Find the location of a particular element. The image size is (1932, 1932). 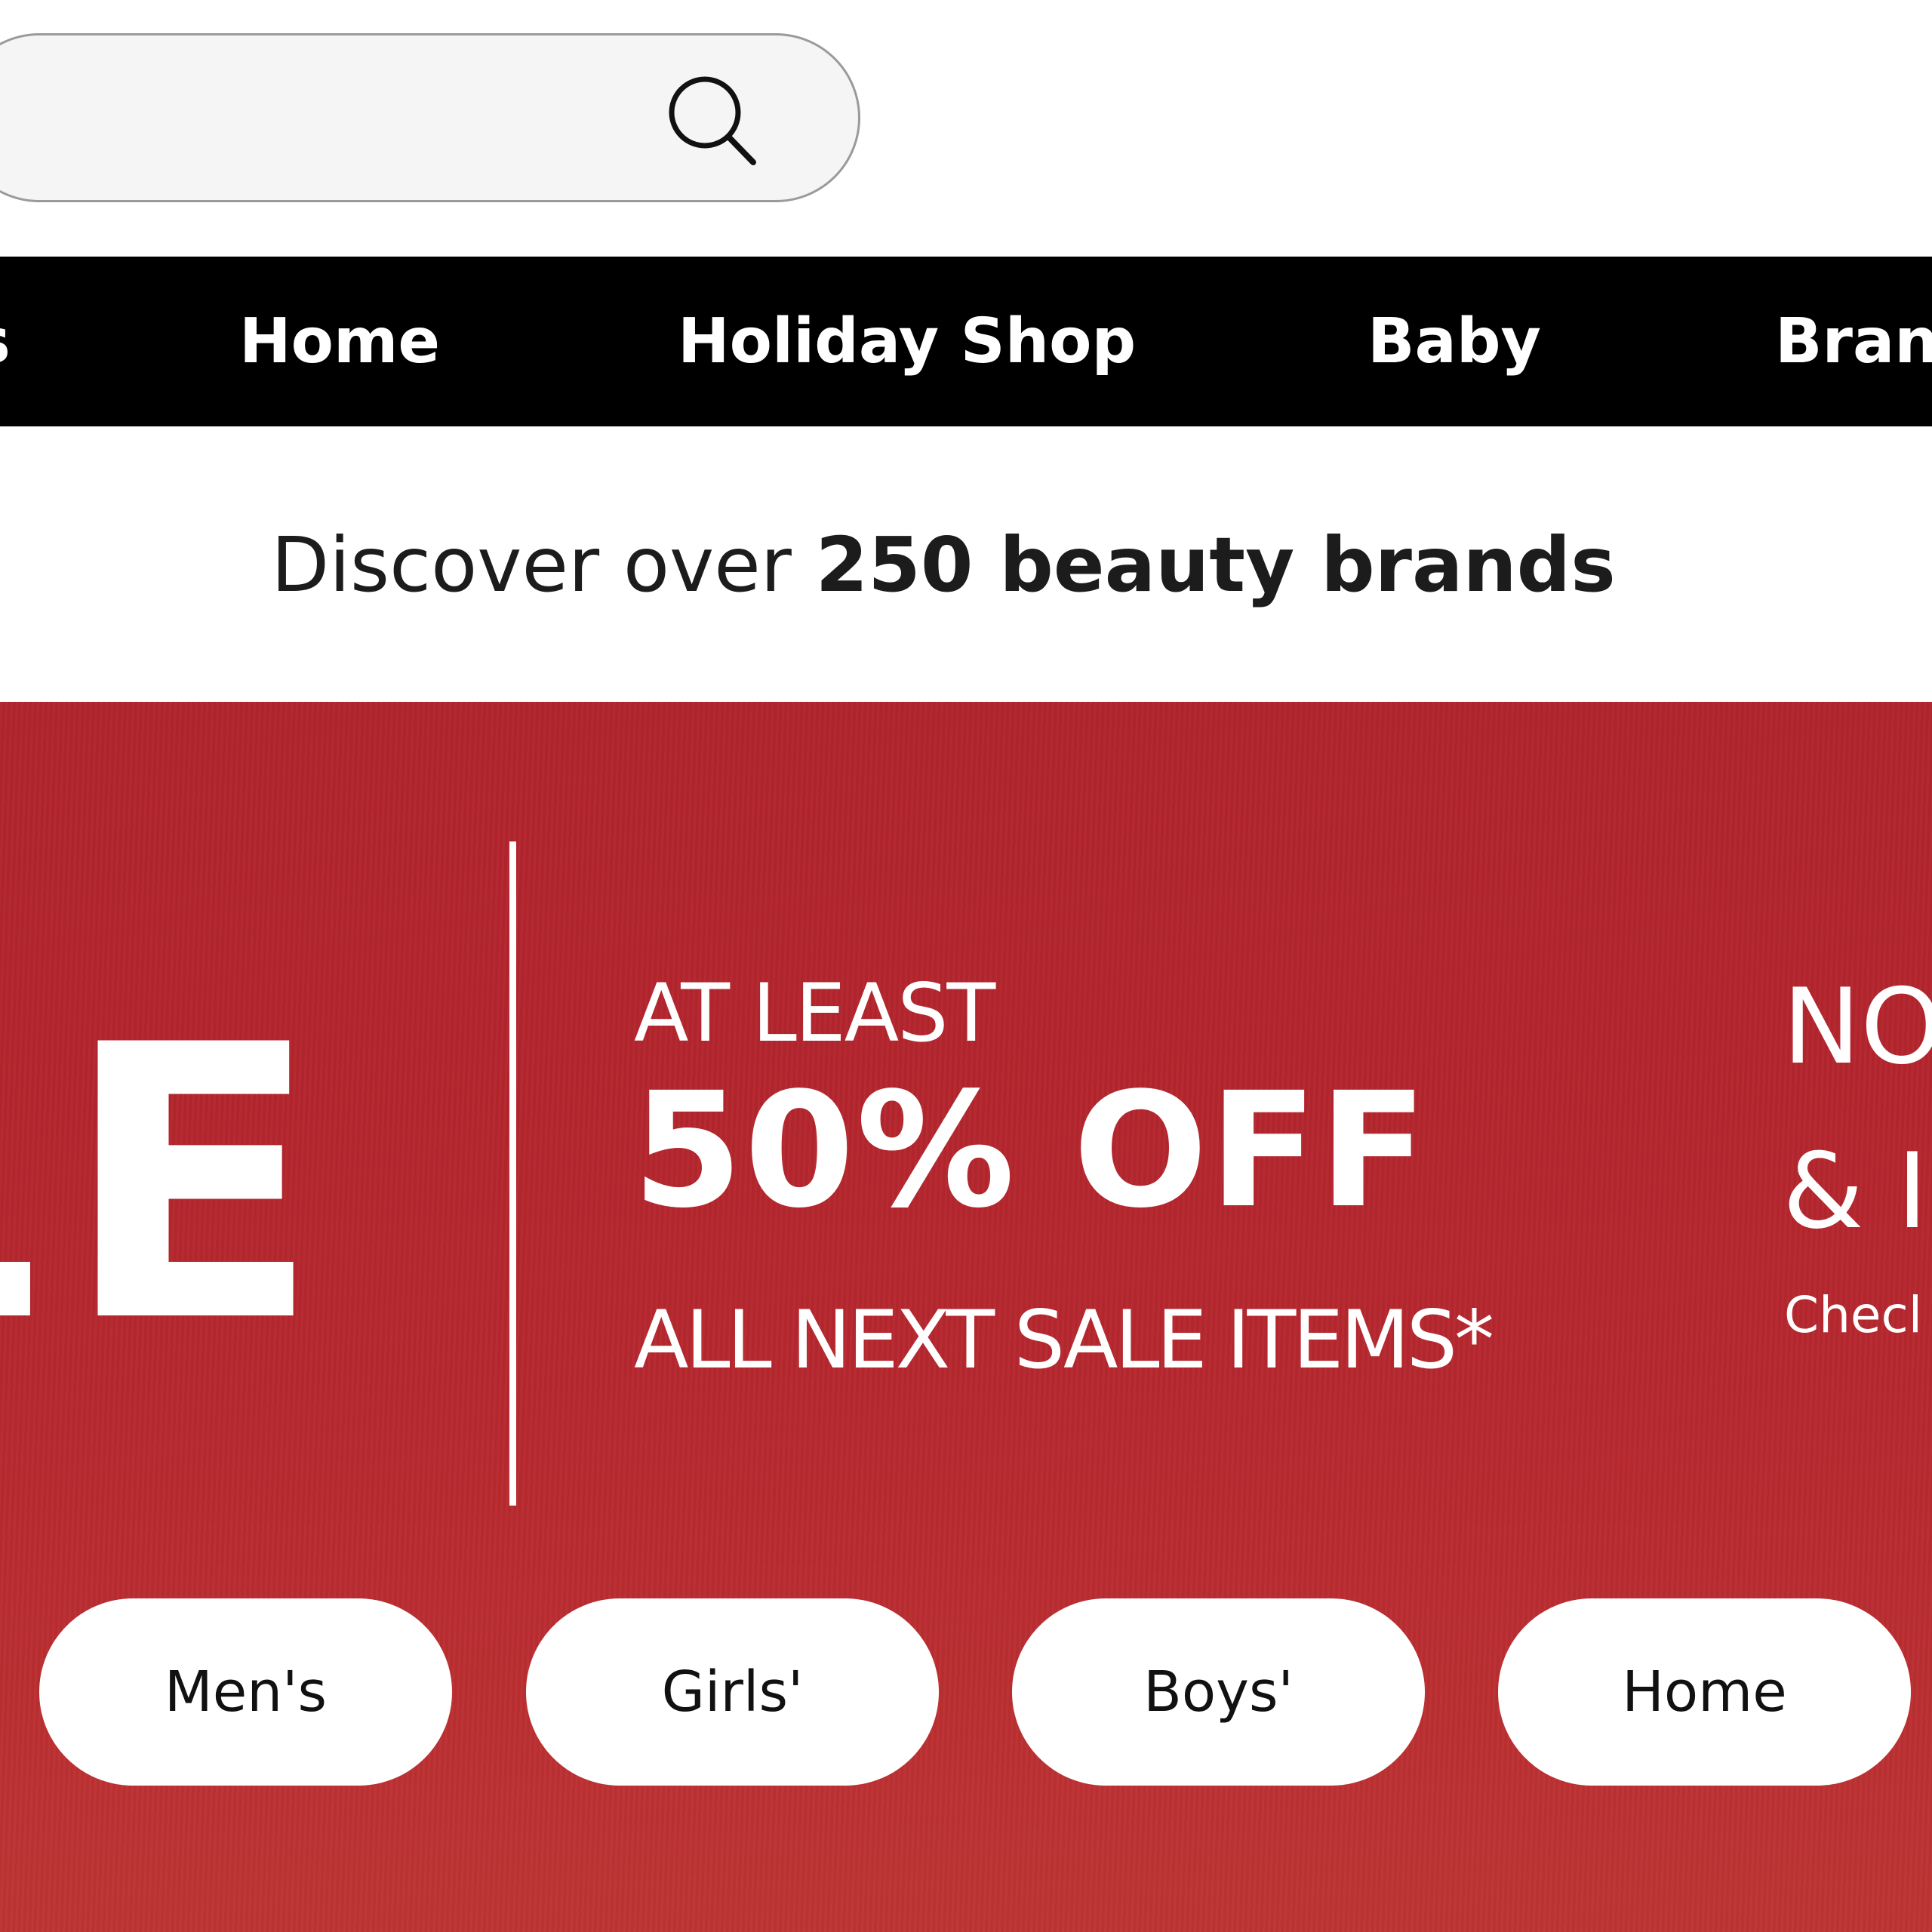

search-icon is located at coordinates (712, 120).